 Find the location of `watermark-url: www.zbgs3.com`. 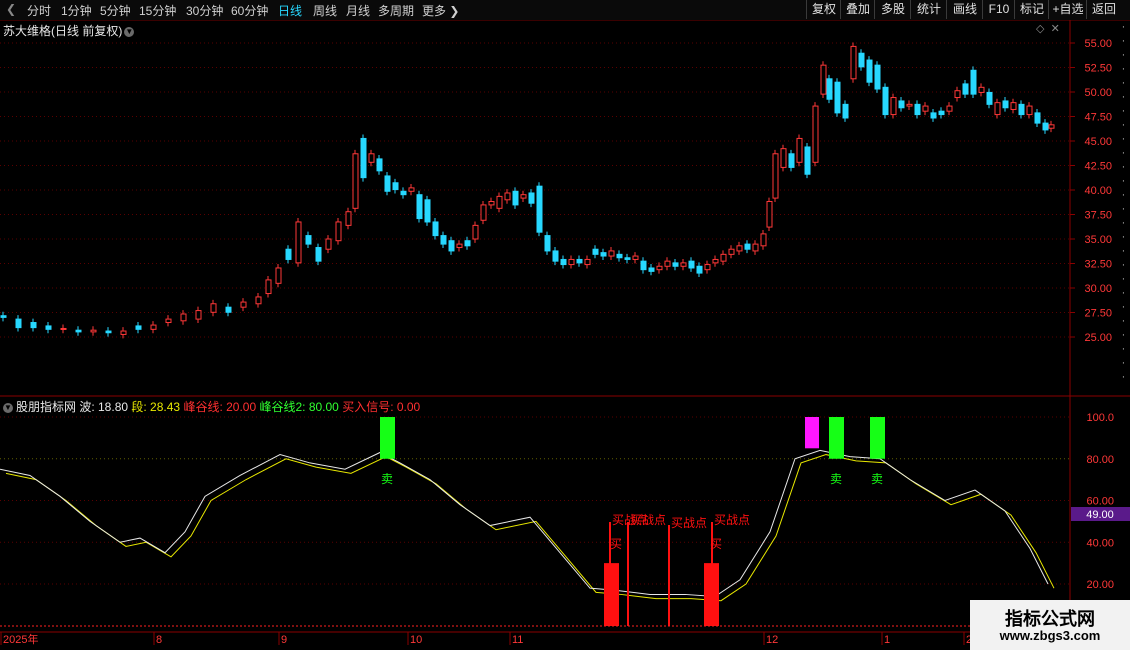

watermark-url: www.zbgs3.com is located at coordinates (1050, 635).